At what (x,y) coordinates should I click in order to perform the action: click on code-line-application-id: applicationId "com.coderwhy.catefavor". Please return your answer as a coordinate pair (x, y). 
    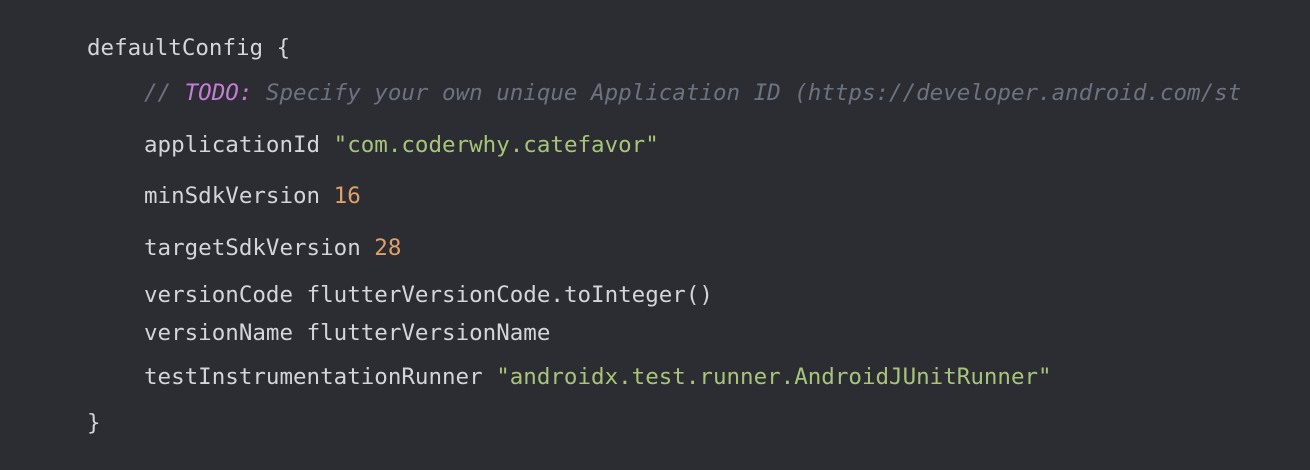
    Looking at the image, I should click on (401, 145).